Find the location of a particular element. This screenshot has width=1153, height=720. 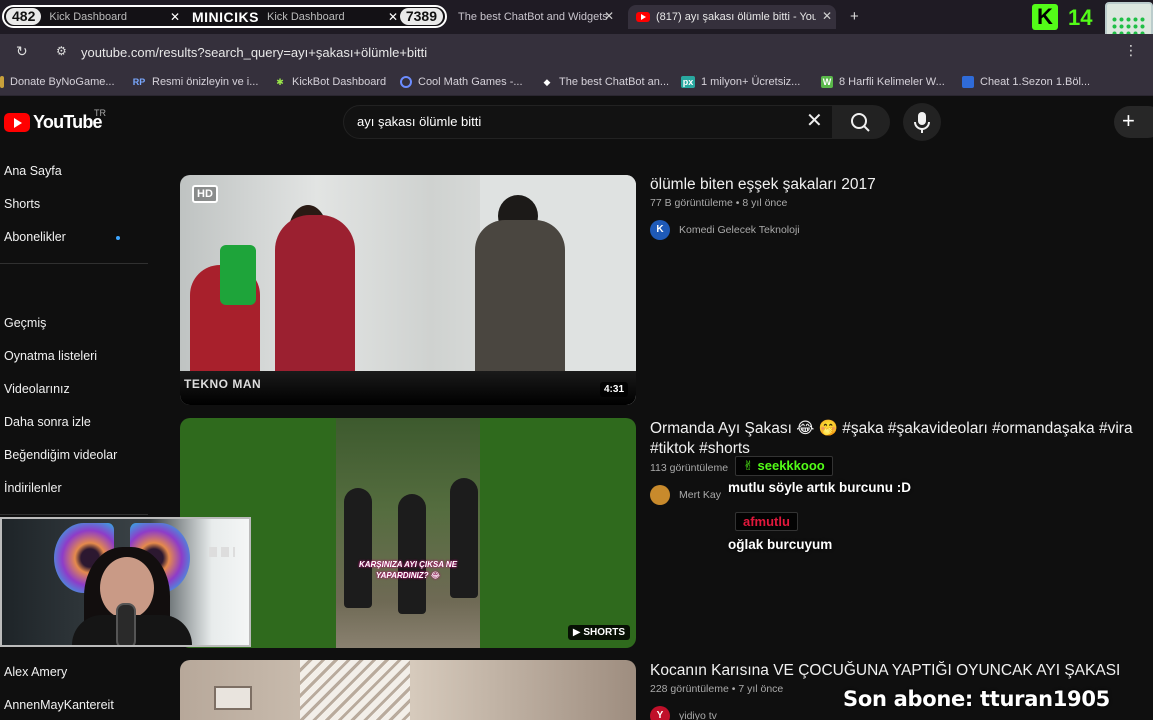

video-title-line2: #tiktok #shorts is located at coordinates (700, 449).